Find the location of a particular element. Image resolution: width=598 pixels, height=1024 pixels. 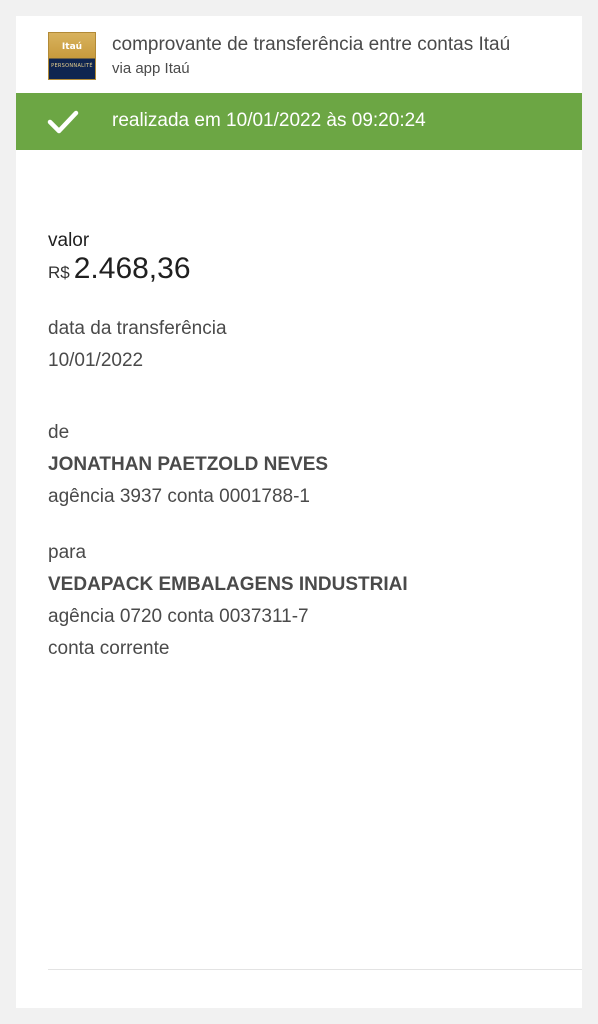

check-icon is located at coordinates (63, 122).